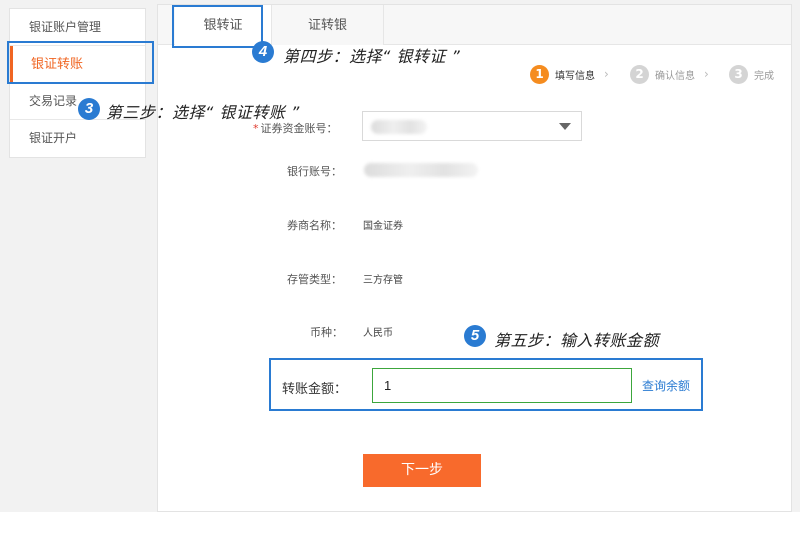 Image resolution: width=800 pixels, height=553 pixels. I want to click on annotation-step3-text: 第三步：选择“ 银证转账 ”, so click(203, 112).